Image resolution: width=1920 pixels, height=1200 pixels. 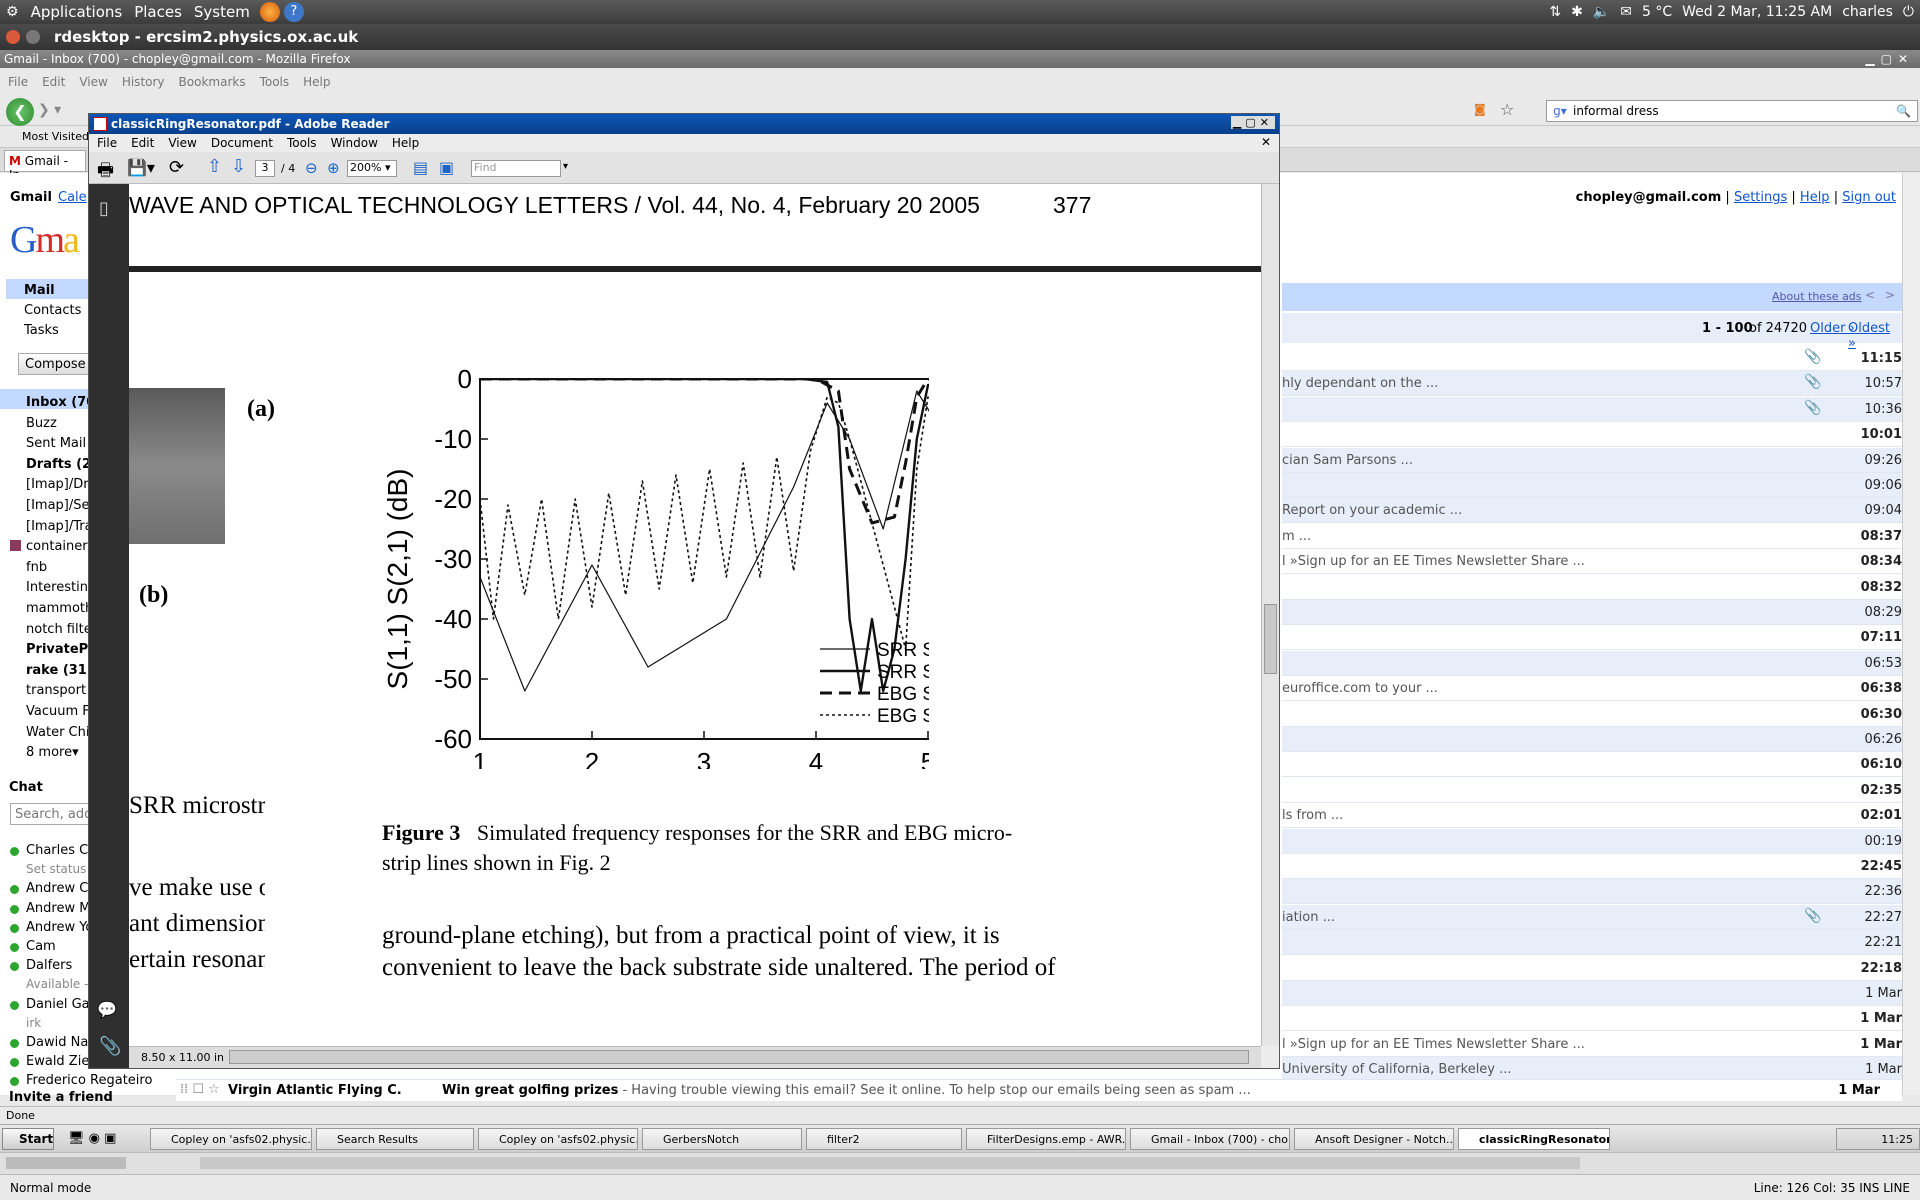 I want to click on calendar-top-link: Cale, so click(x=72, y=197).